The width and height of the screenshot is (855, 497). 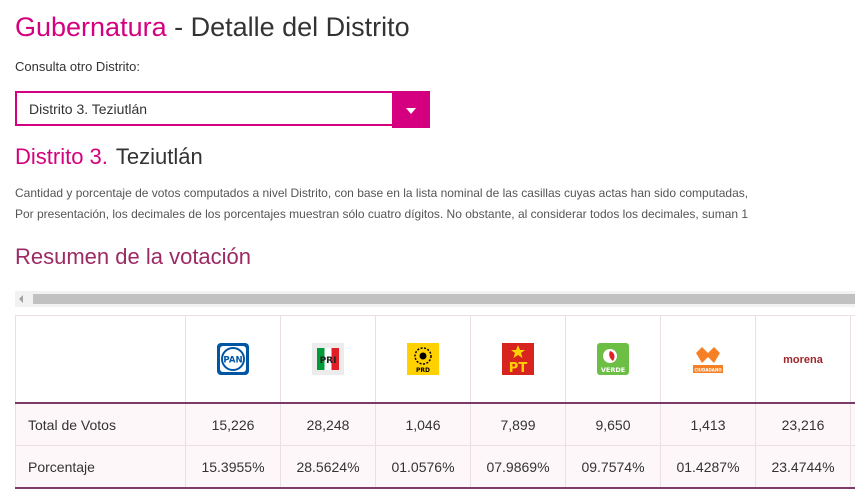 I want to click on district-name: Teziutlán, so click(x=159, y=156).